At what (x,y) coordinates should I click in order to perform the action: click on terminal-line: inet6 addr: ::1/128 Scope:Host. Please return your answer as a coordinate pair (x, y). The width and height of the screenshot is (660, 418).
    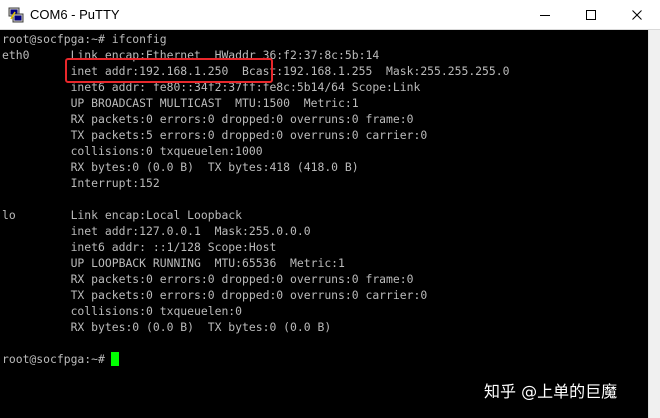
    Looking at the image, I should click on (139, 247).